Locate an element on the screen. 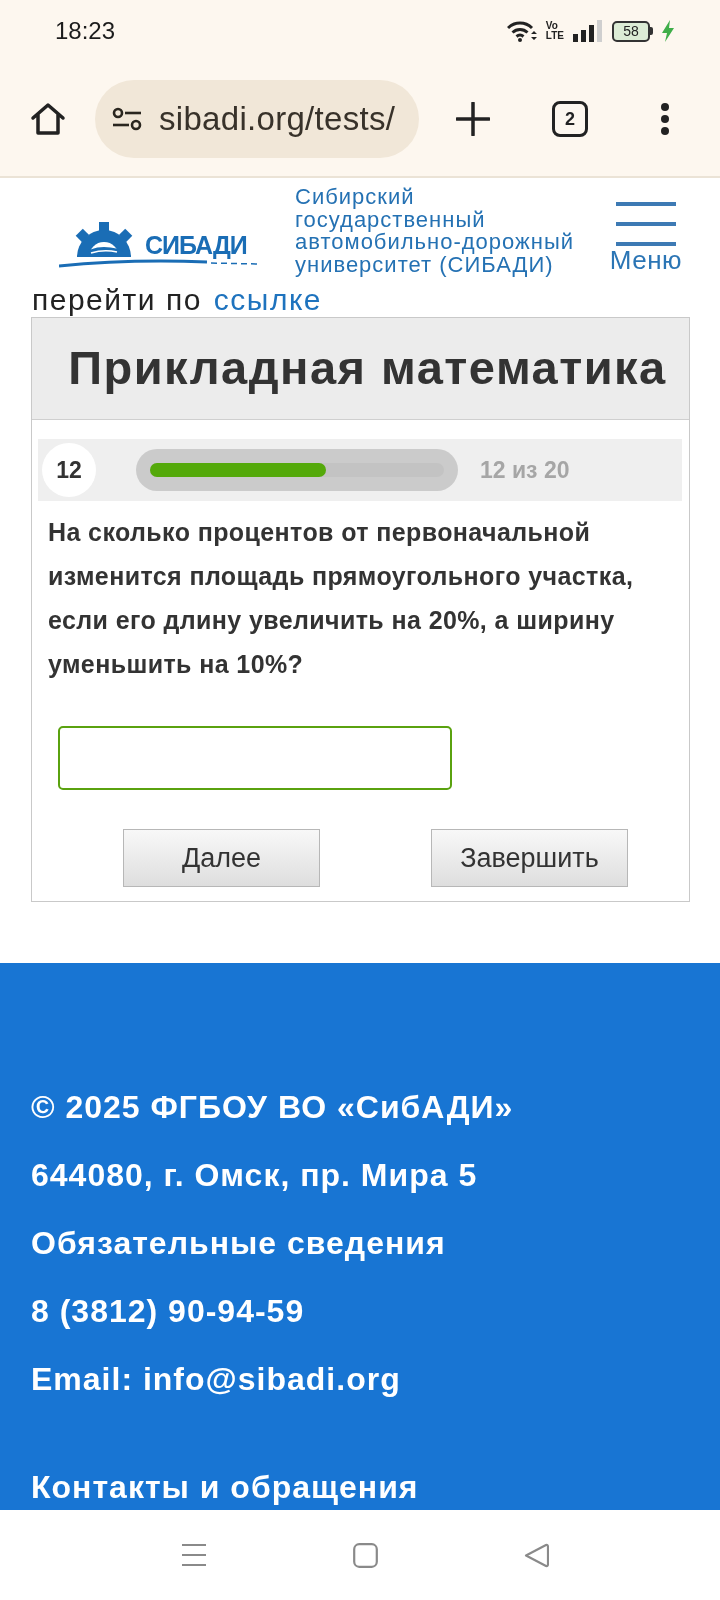  hamburger-icon is located at coordinates (645, 224).